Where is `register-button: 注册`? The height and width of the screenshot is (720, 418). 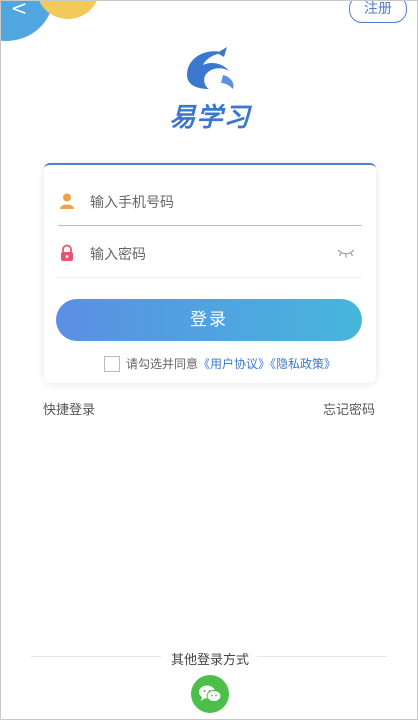
register-button: 注册 is located at coordinates (378, 12).